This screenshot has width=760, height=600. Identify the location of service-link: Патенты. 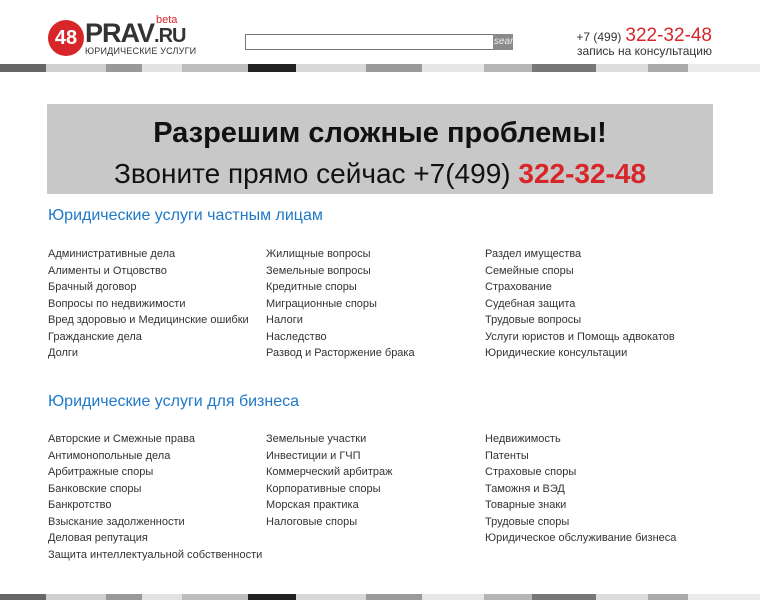
(595, 456).